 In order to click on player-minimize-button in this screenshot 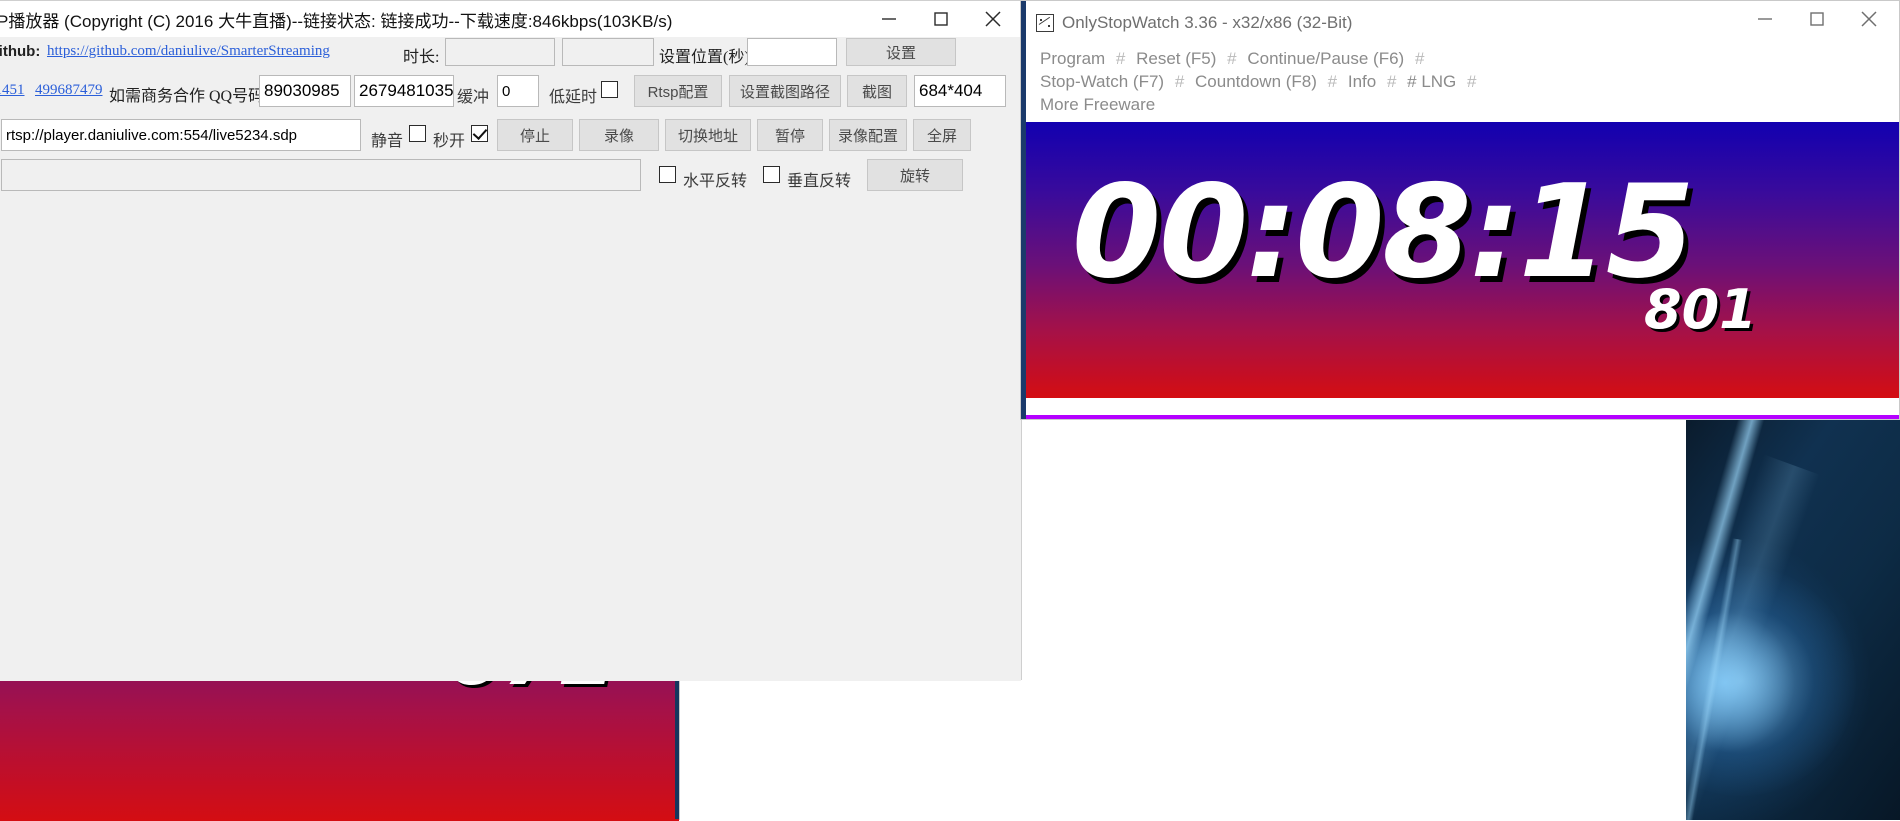, I will do `click(889, 19)`.